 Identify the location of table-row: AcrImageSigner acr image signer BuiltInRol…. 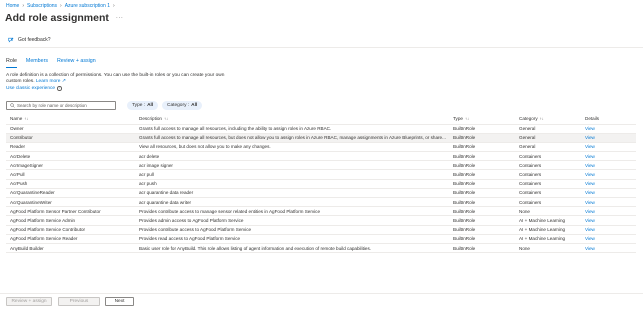
(321, 165).